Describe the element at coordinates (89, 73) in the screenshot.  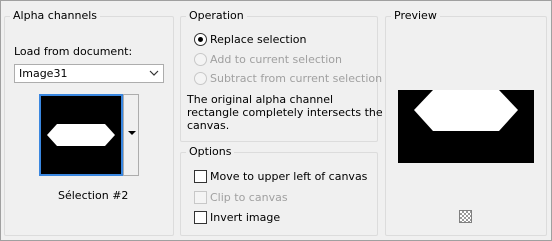
I see `document-select: Image31` at that location.